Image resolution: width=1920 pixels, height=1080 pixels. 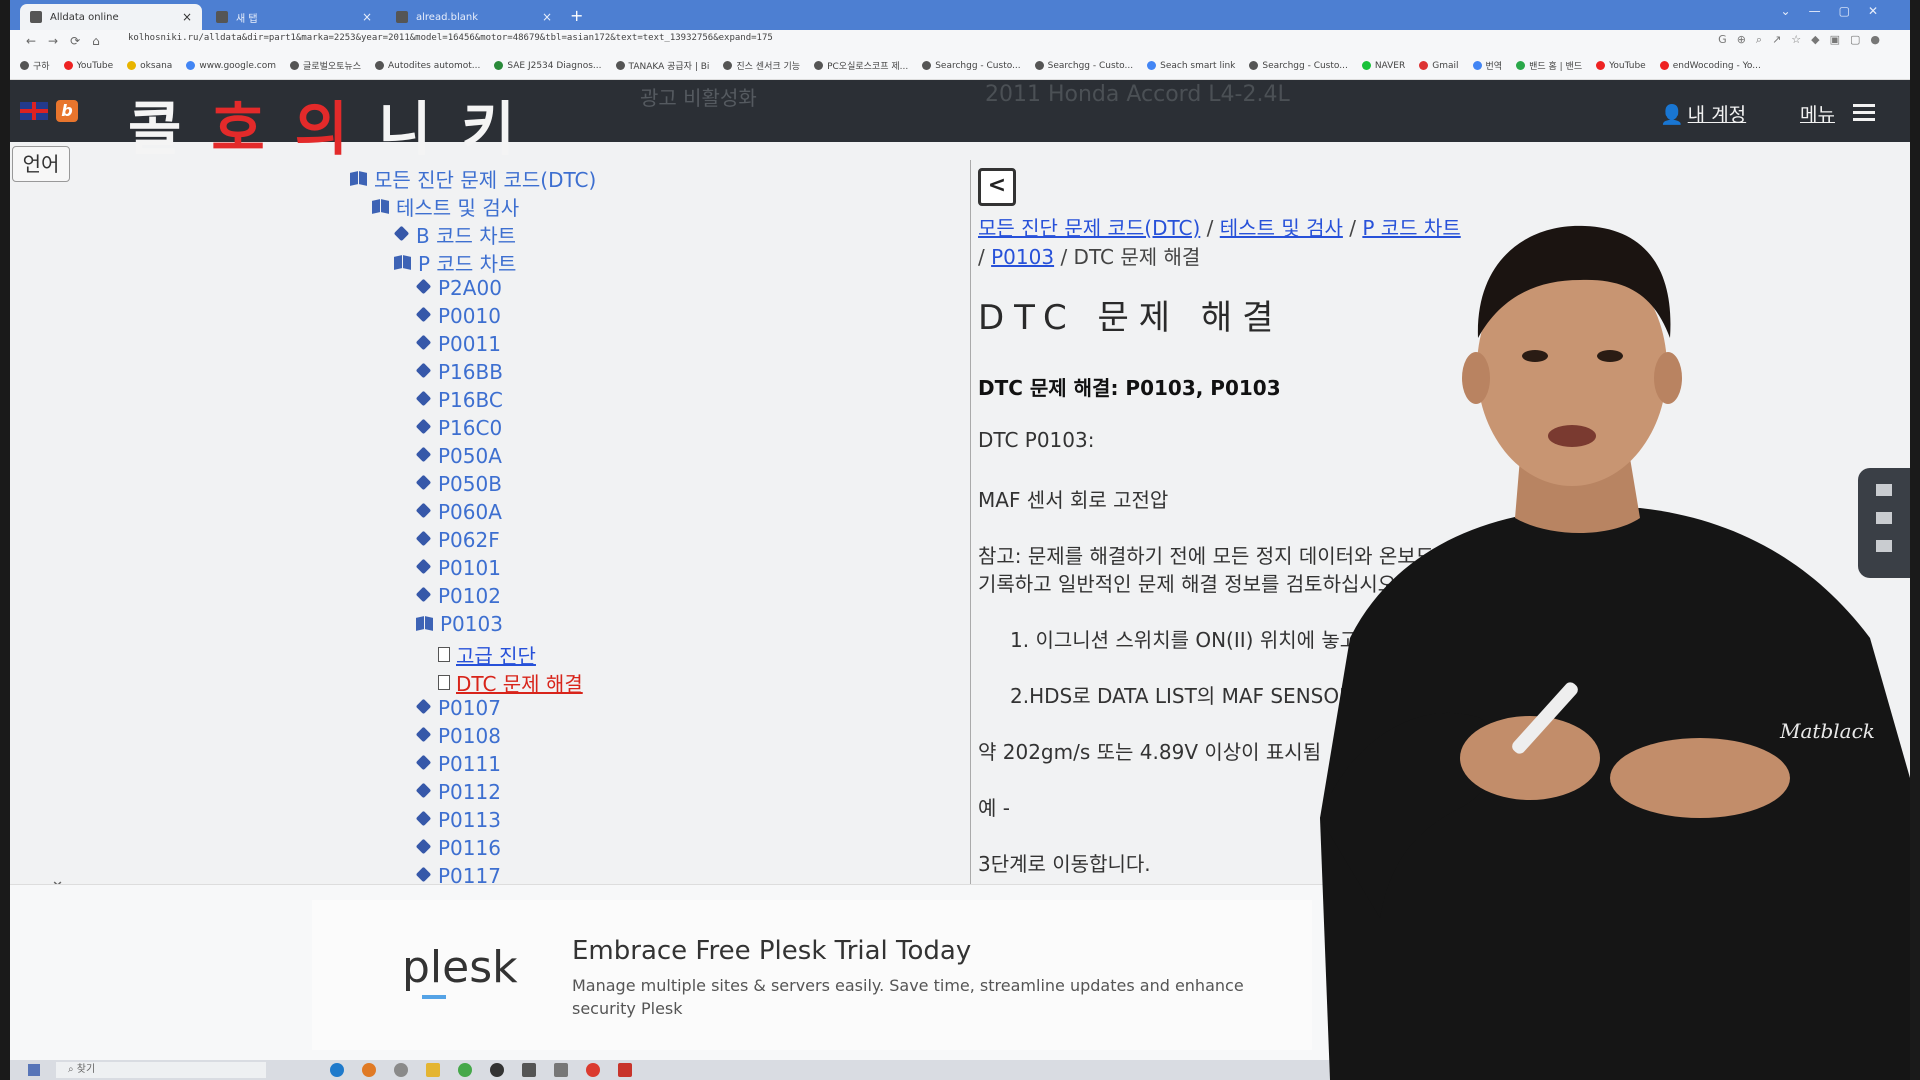 I want to click on tree-node-code: P16BC, so click(x=459, y=400).